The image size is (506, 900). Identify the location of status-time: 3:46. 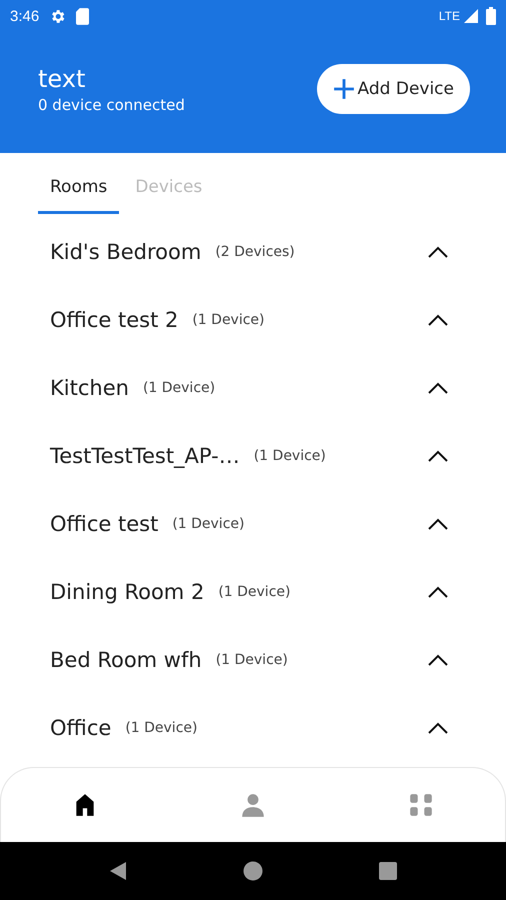
(25, 16).